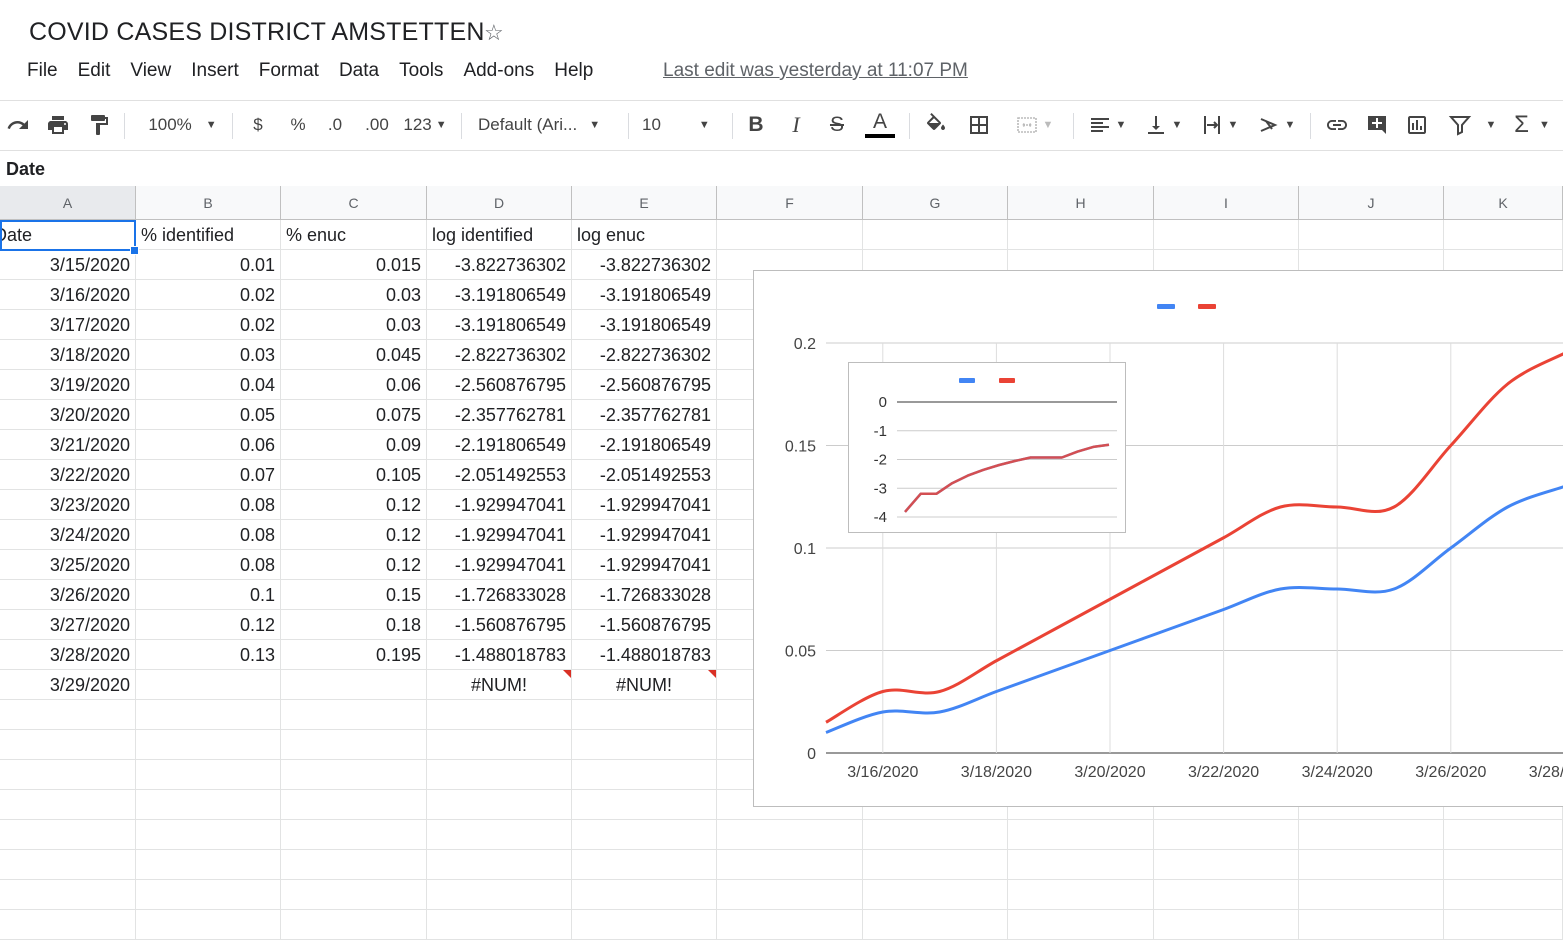 The height and width of the screenshot is (940, 1563). Describe the element at coordinates (68, 595) in the screenshot. I see `cell: 3/26/2020` at that location.